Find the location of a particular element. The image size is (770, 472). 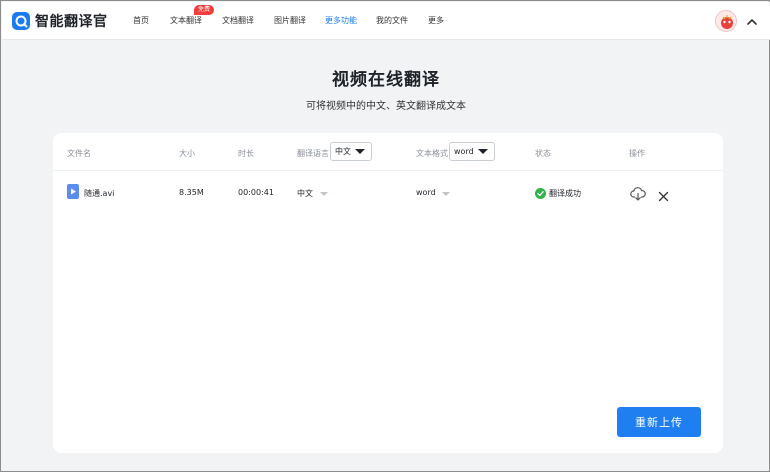

nav-item-my-files: 我的文件 is located at coordinates (392, 20).